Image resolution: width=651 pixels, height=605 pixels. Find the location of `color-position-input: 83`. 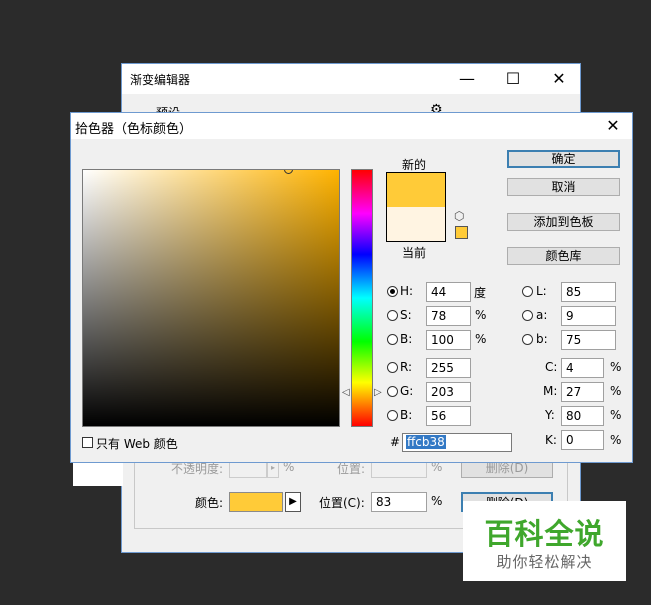

color-position-input: 83 is located at coordinates (399, 502).